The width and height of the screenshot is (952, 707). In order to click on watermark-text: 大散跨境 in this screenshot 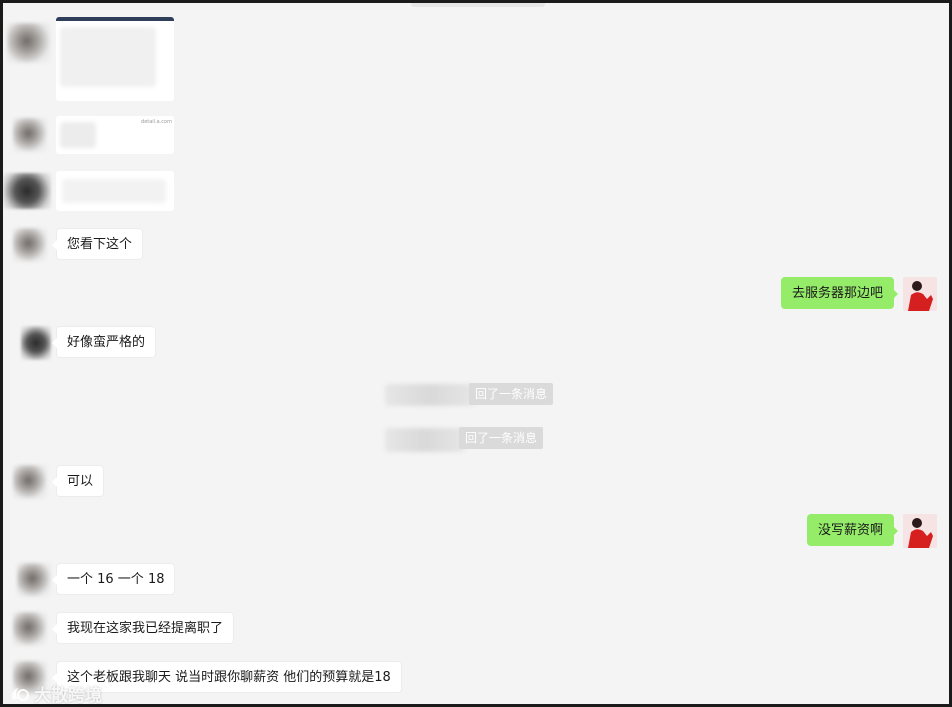, I will do `click(68, 696)`.